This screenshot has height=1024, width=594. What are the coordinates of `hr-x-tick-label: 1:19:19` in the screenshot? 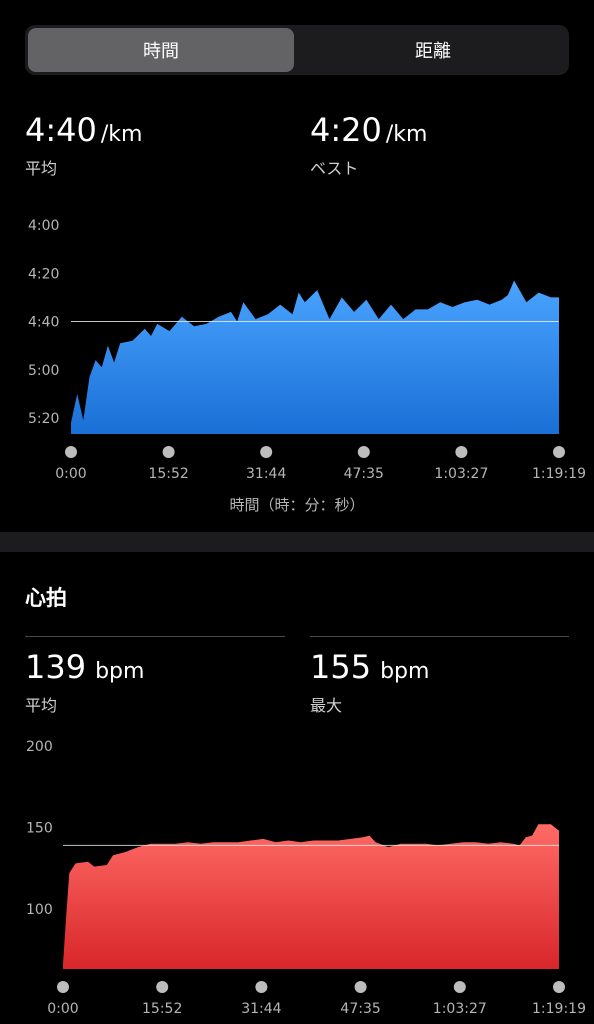 It's located at (559, 1009).